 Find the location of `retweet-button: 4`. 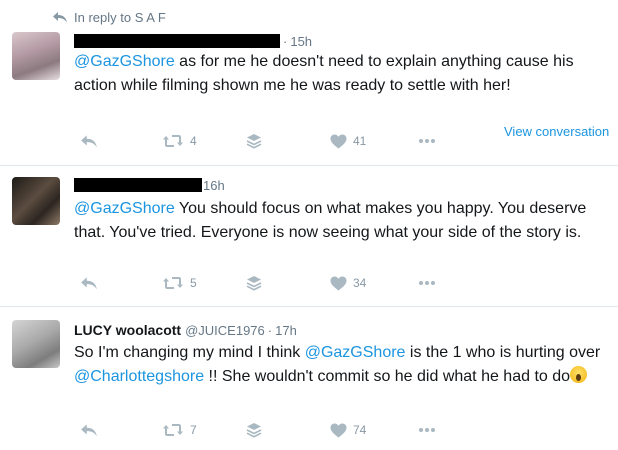

retweet-button: 4 is located at coordinates (179, 141).